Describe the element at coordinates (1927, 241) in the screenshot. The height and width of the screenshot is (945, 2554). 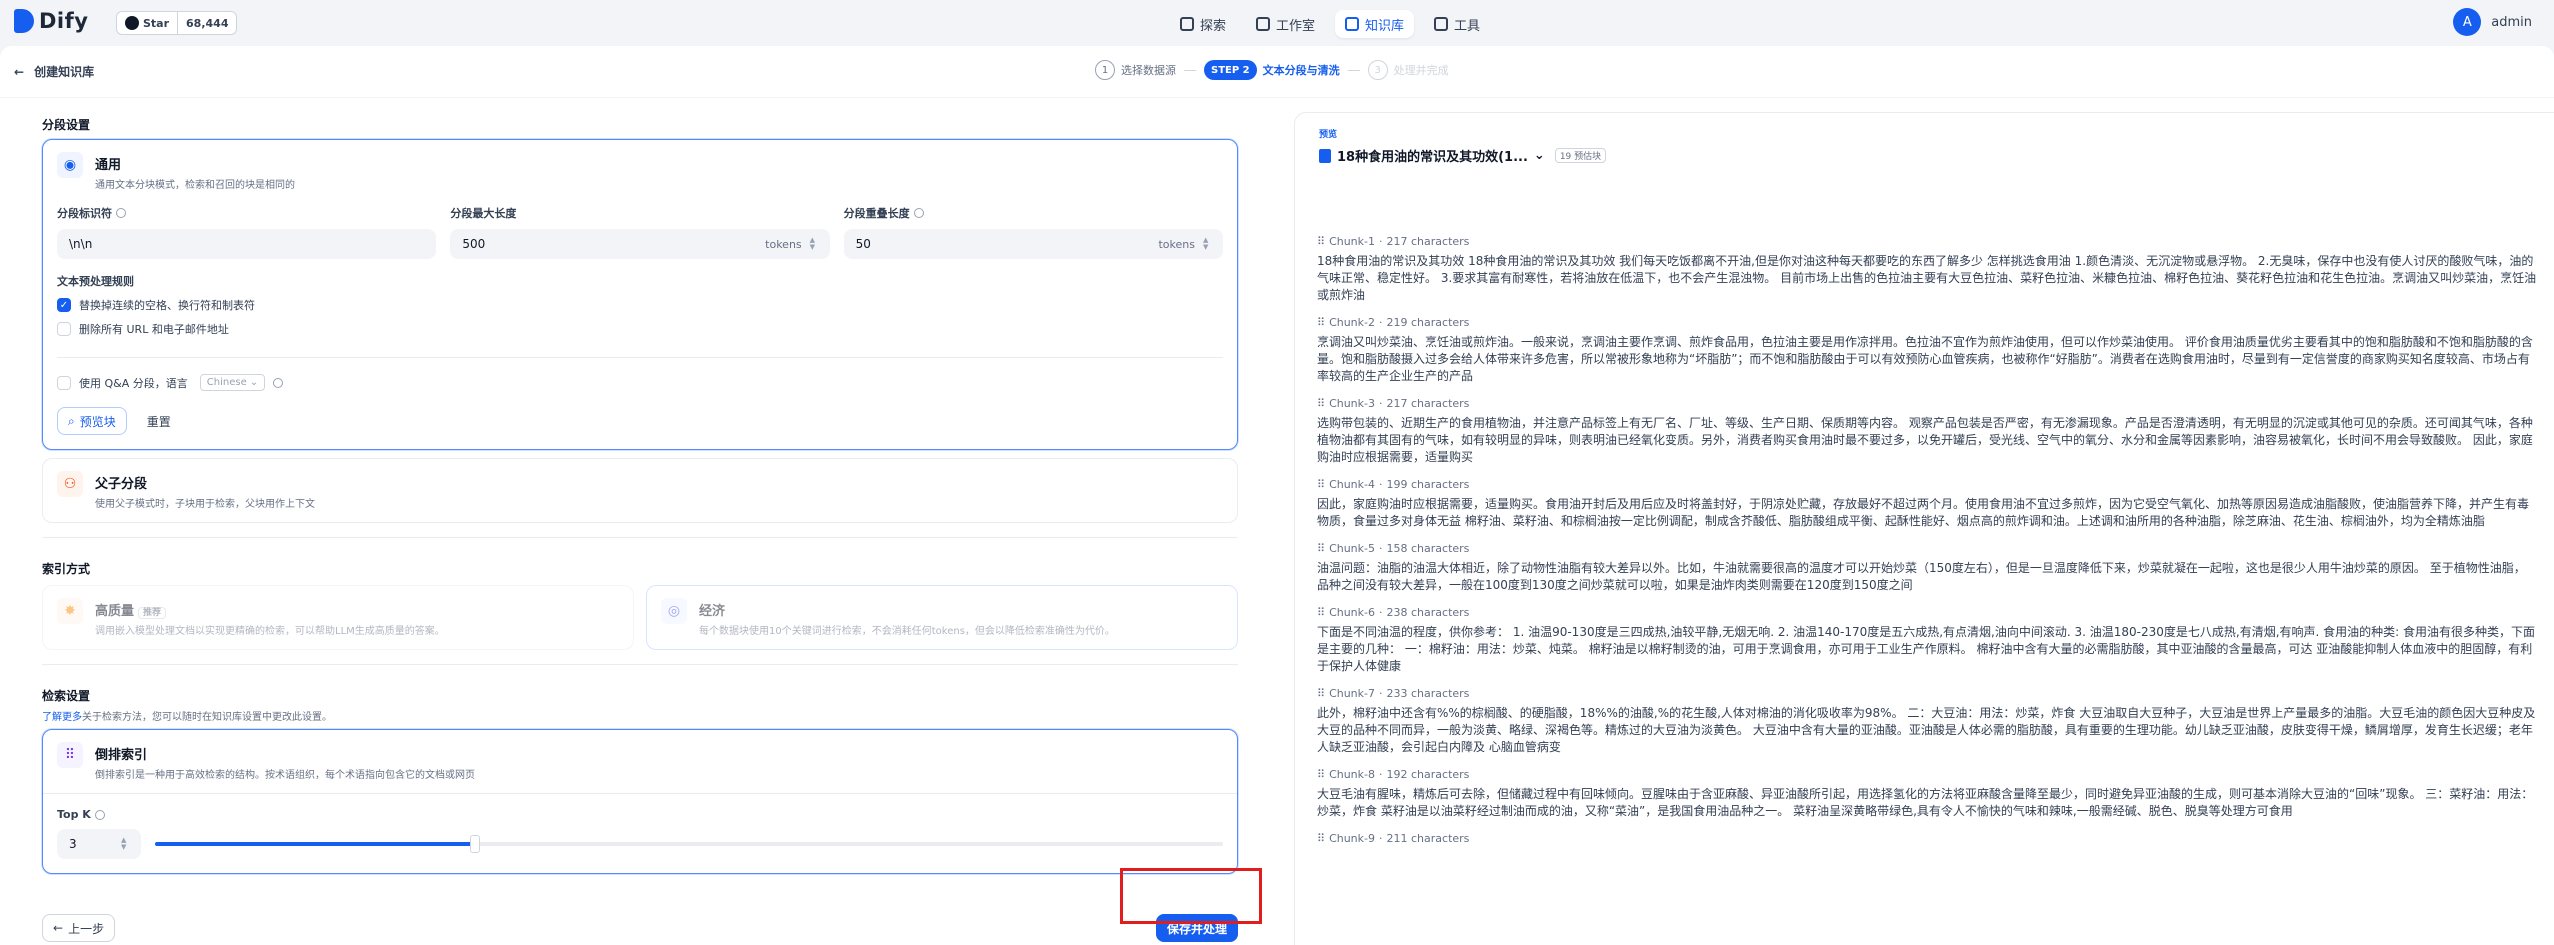
I see `chunk-meta: ⠿ Chunk-1 · 217 characters` at that location.